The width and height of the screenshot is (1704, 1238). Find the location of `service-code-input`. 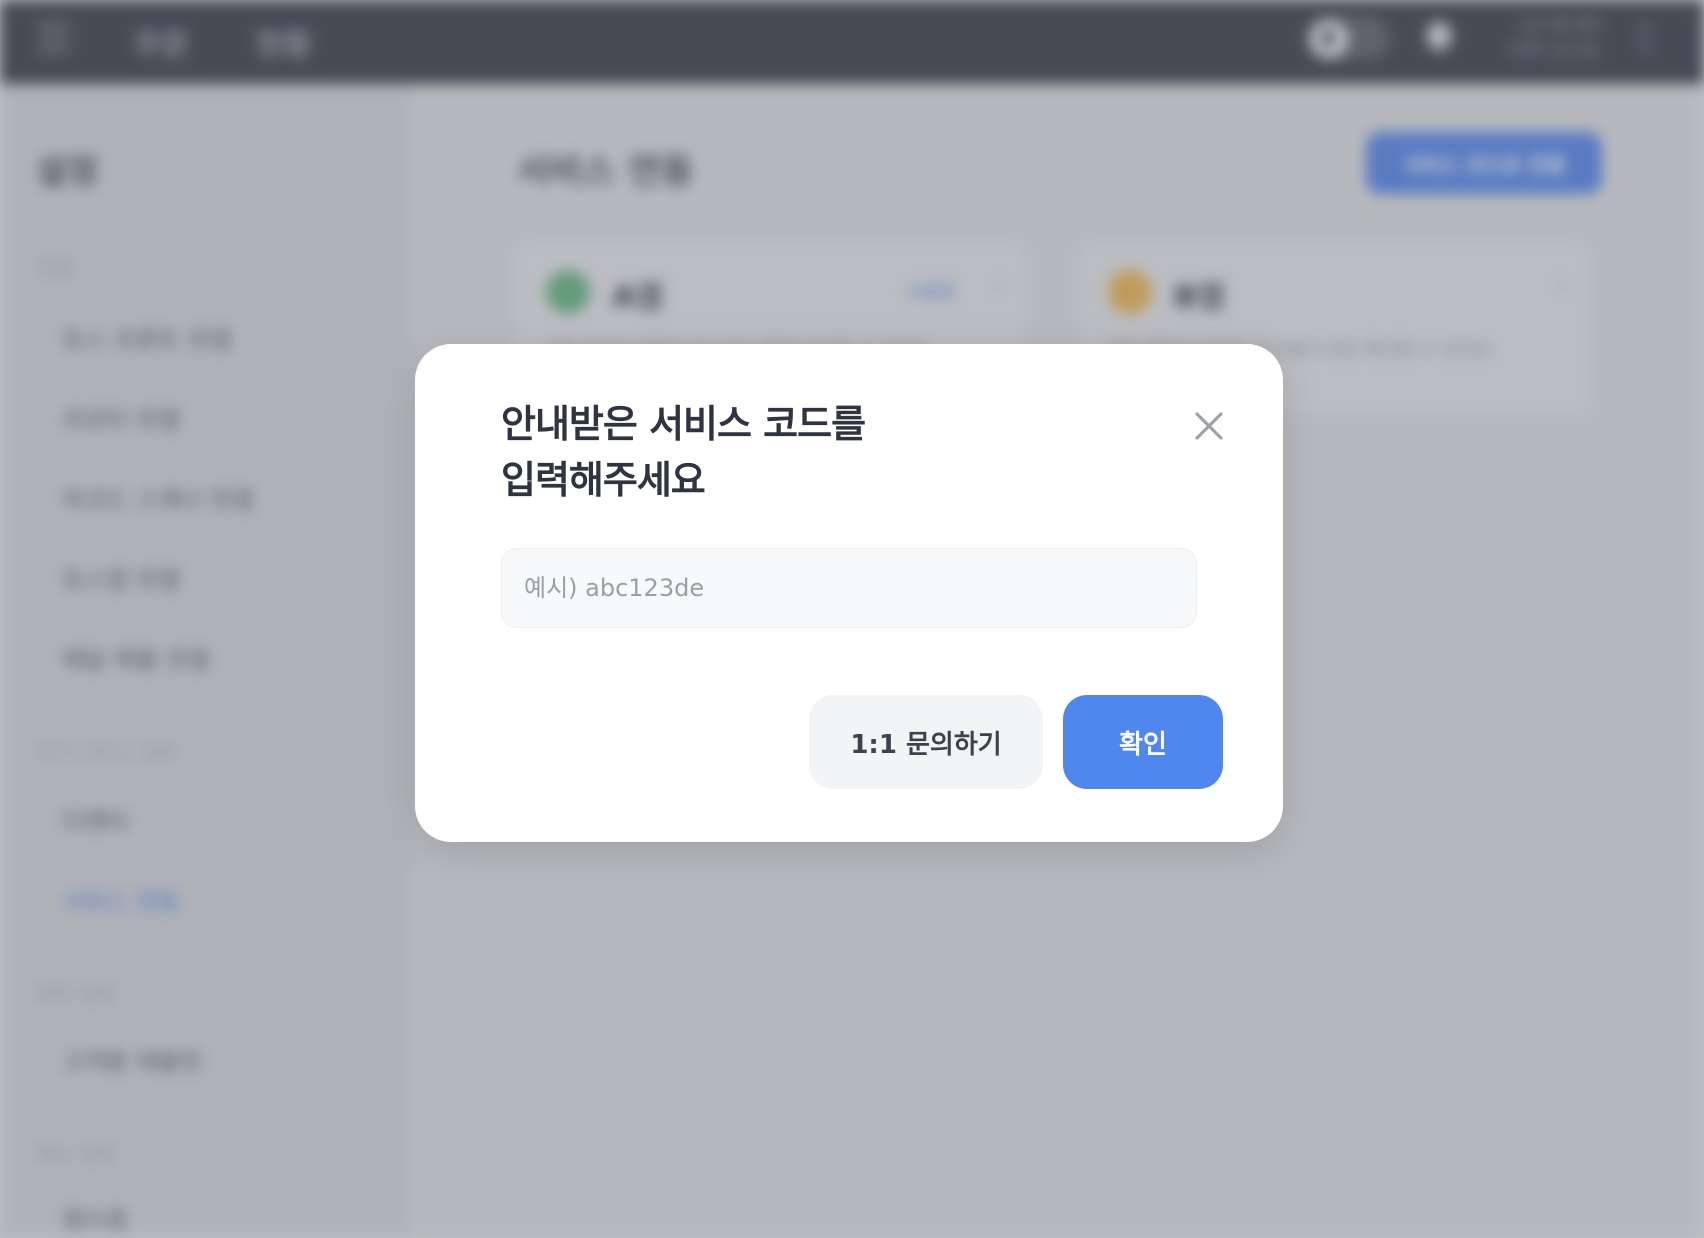

service-code-input is located at coordinates (849, 588).